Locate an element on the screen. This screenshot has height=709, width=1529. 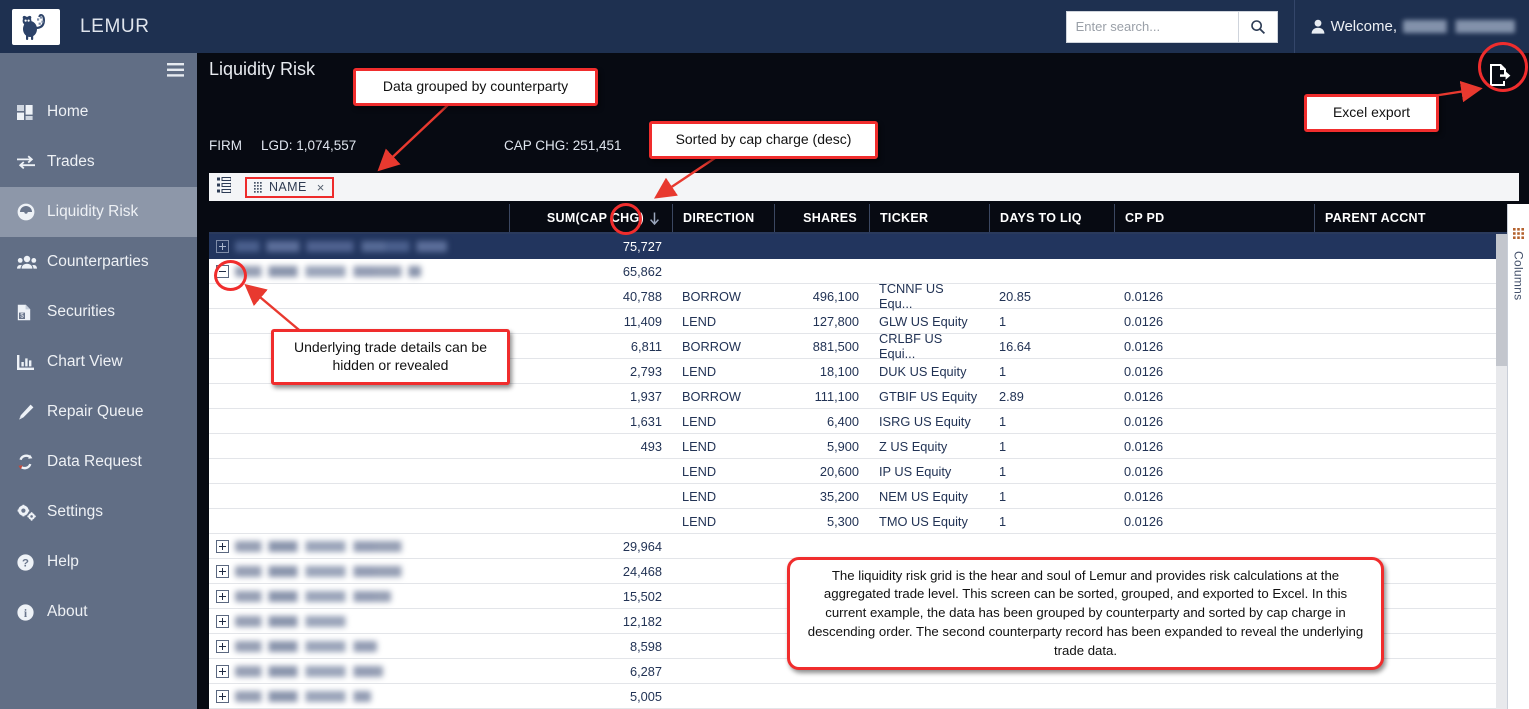
column-header-parent: PARENT ACCNT is located at coordinates (1410, 218).